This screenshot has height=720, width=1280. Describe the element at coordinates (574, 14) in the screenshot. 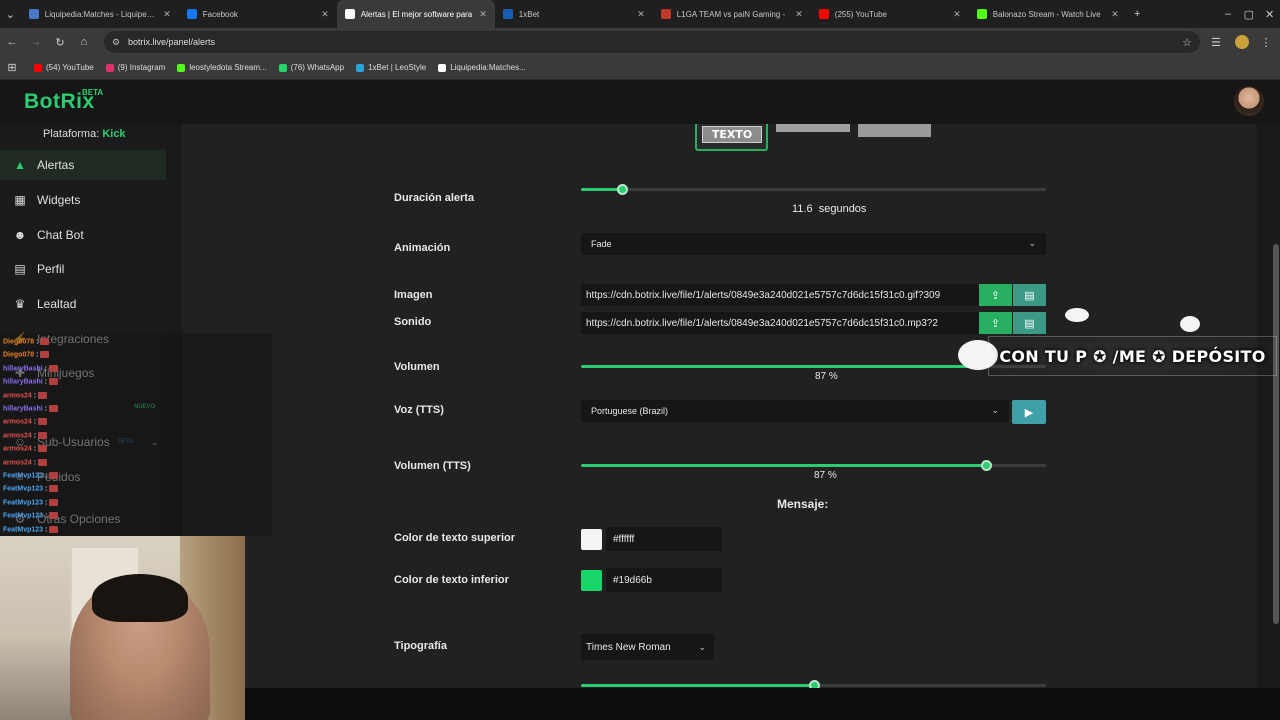

I see `browser-tab: 1xBet ✕` at that location.